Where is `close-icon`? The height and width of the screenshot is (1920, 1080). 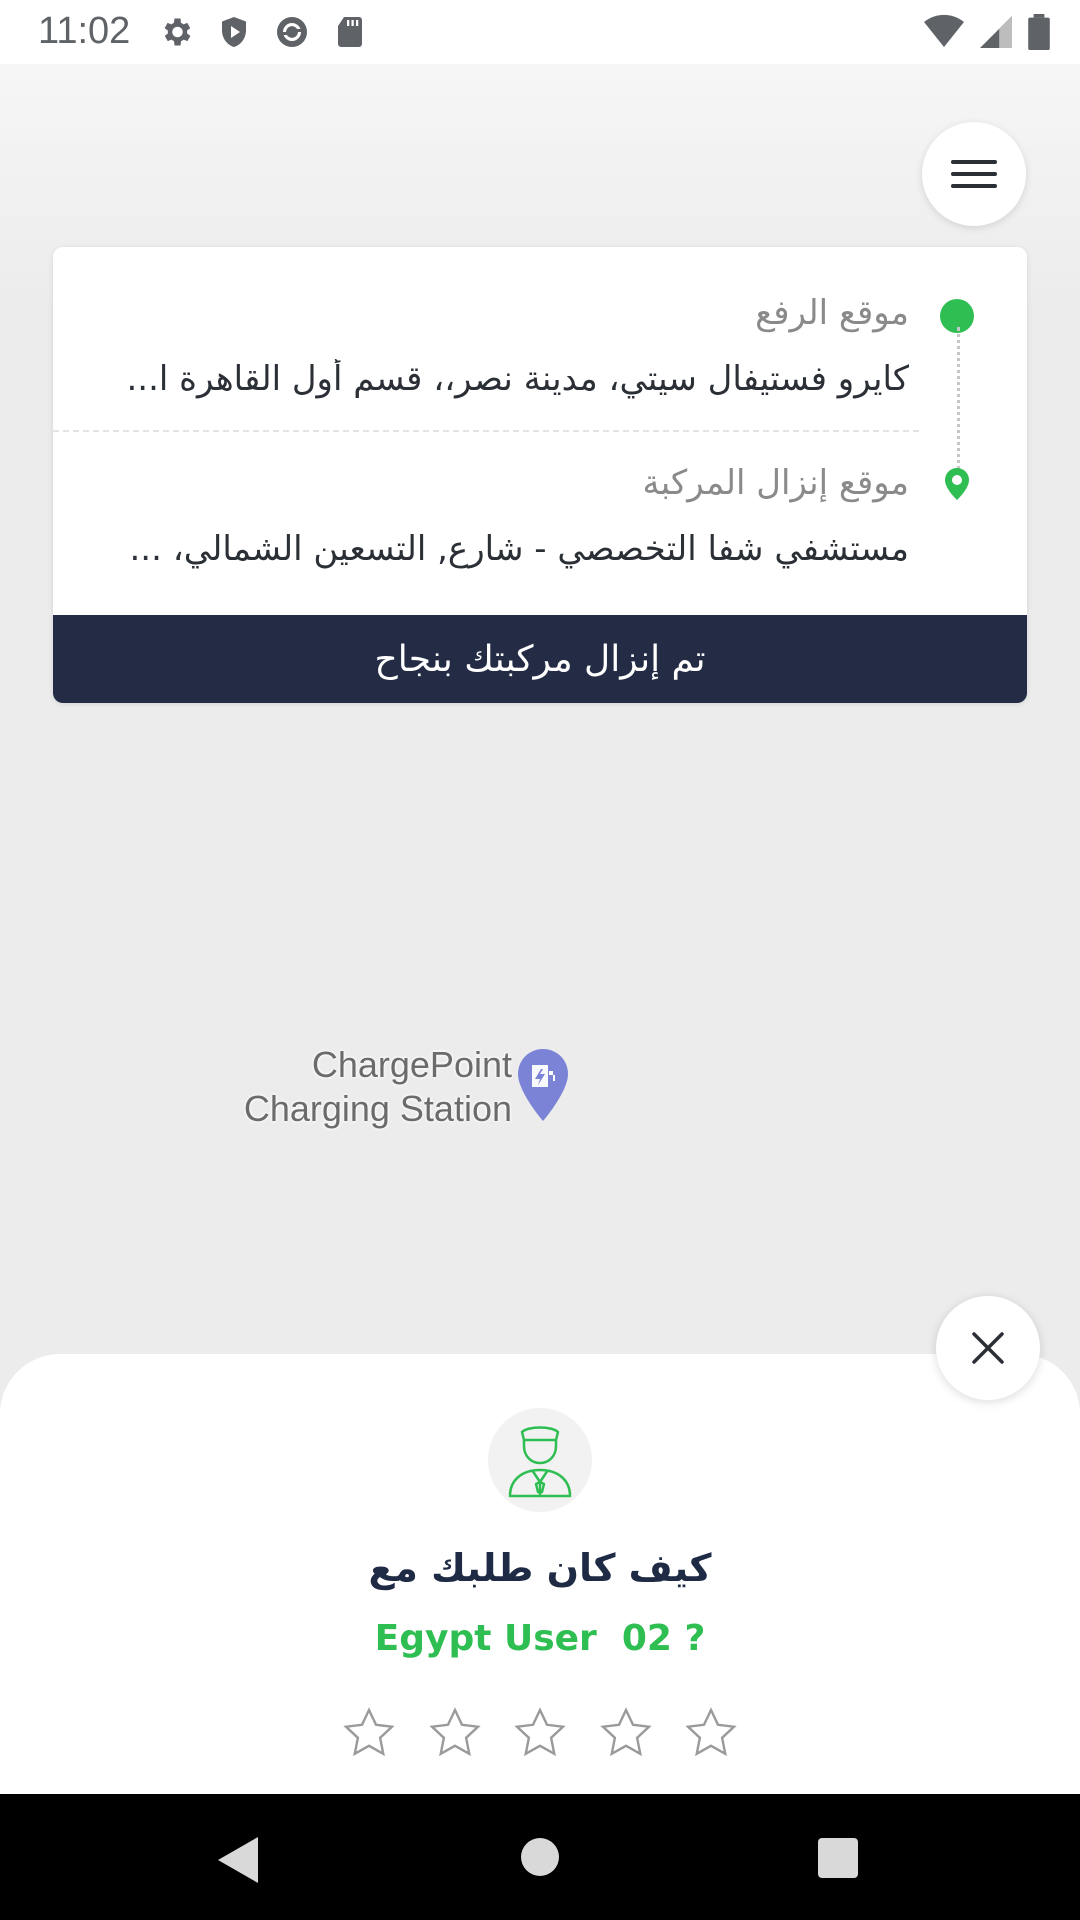
close-icon is located at coordinates (988, 1348).